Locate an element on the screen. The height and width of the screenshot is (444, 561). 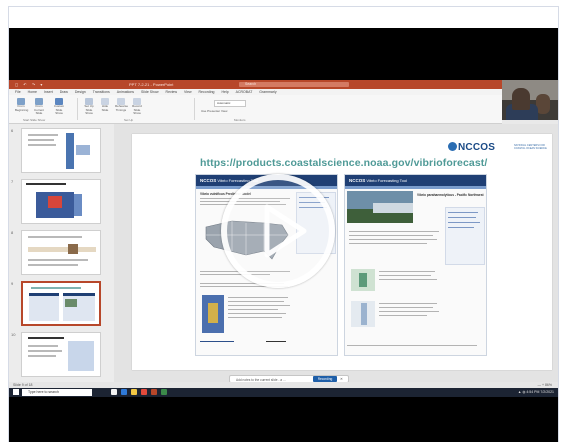
thumb-number: 7 is located at coordinates (12, 181).